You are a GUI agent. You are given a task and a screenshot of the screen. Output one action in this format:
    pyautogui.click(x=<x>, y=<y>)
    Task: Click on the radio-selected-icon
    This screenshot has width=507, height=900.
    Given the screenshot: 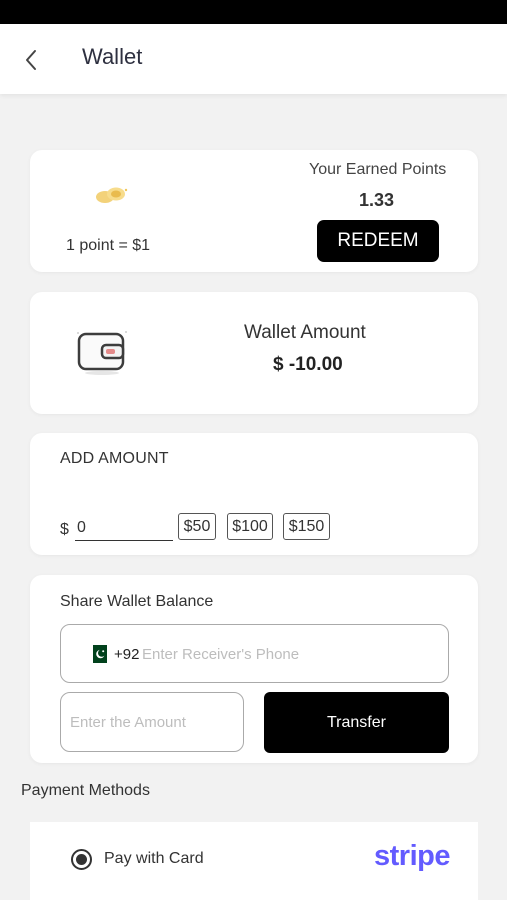 What is the action you would take?
    pyautogui.click(x=81, y=859)
    